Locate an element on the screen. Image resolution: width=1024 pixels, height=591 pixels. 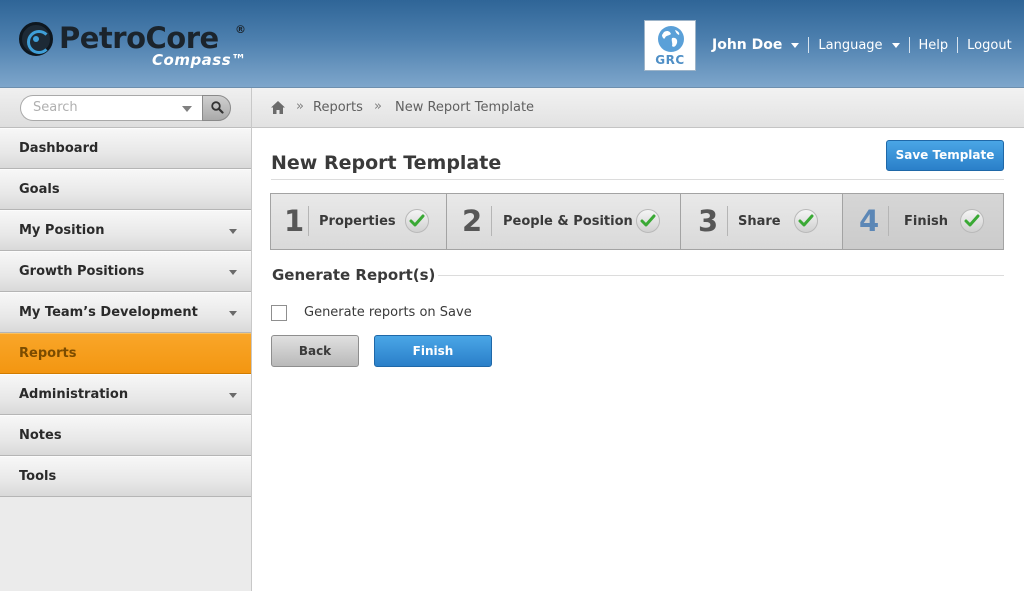
user-nav: John Doe Language Help Logout is located at coordinates (862, 45).